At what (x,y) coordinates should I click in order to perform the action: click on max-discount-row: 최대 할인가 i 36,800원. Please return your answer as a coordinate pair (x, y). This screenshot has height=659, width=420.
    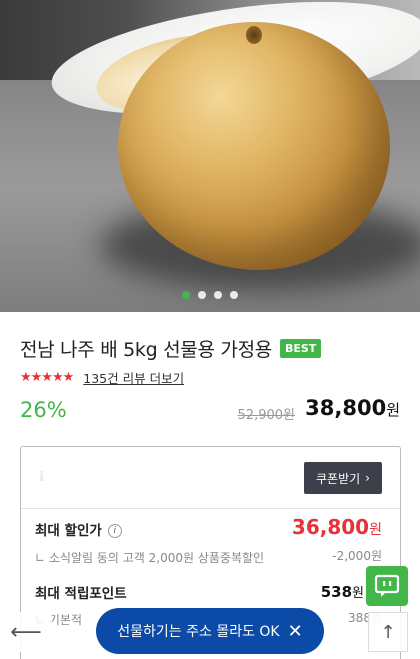
    Looking at the image, I should click on (208, 530).